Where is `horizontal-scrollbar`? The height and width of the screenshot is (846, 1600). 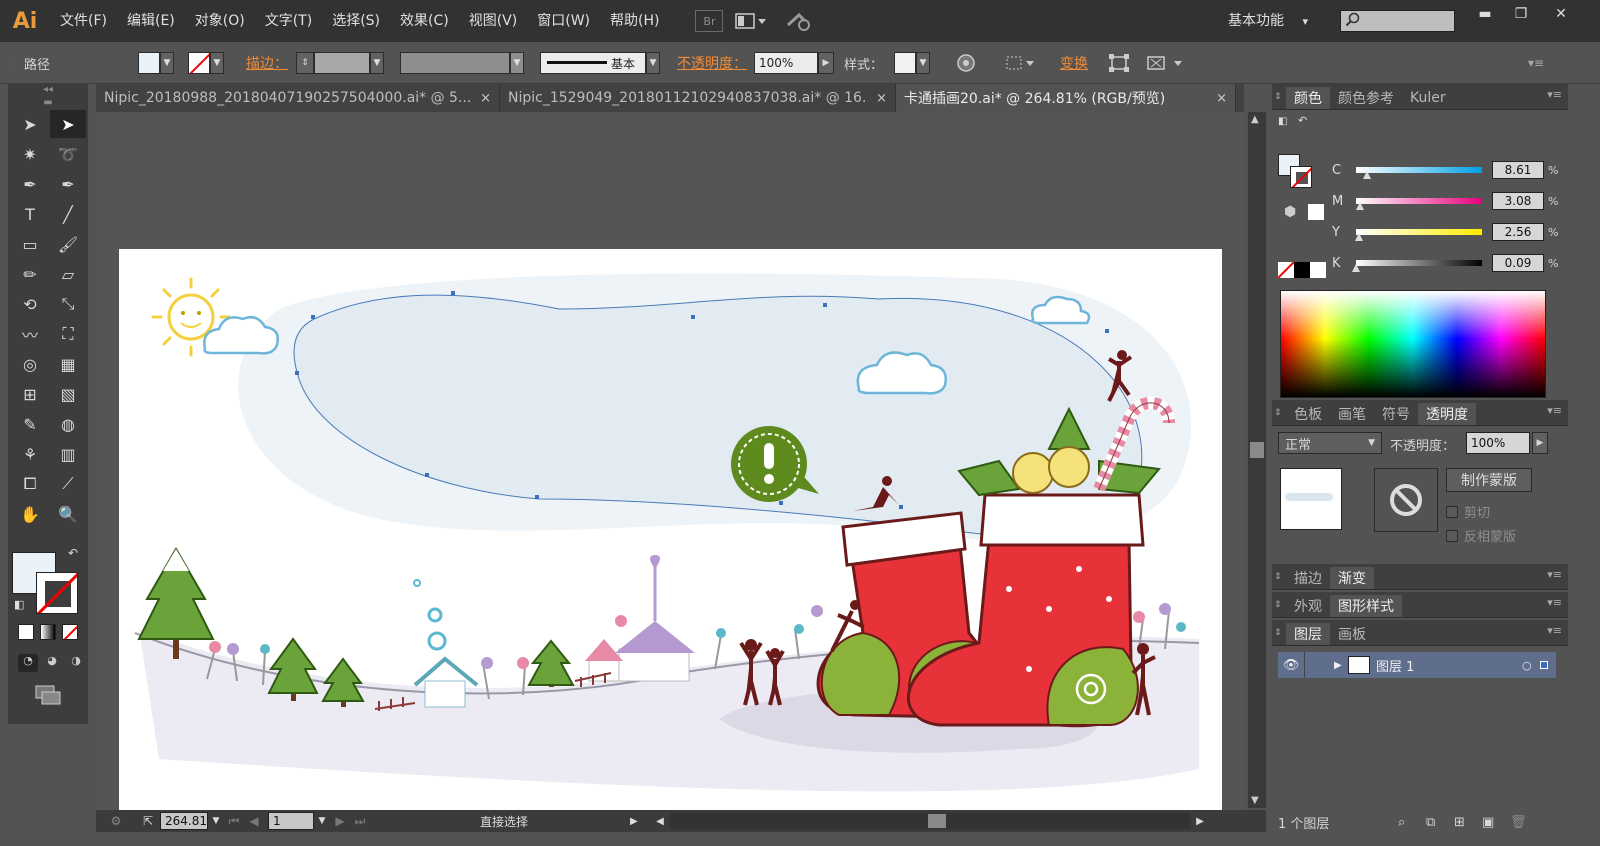 horizontal-scrollbar is located at coordinates (930, 821).